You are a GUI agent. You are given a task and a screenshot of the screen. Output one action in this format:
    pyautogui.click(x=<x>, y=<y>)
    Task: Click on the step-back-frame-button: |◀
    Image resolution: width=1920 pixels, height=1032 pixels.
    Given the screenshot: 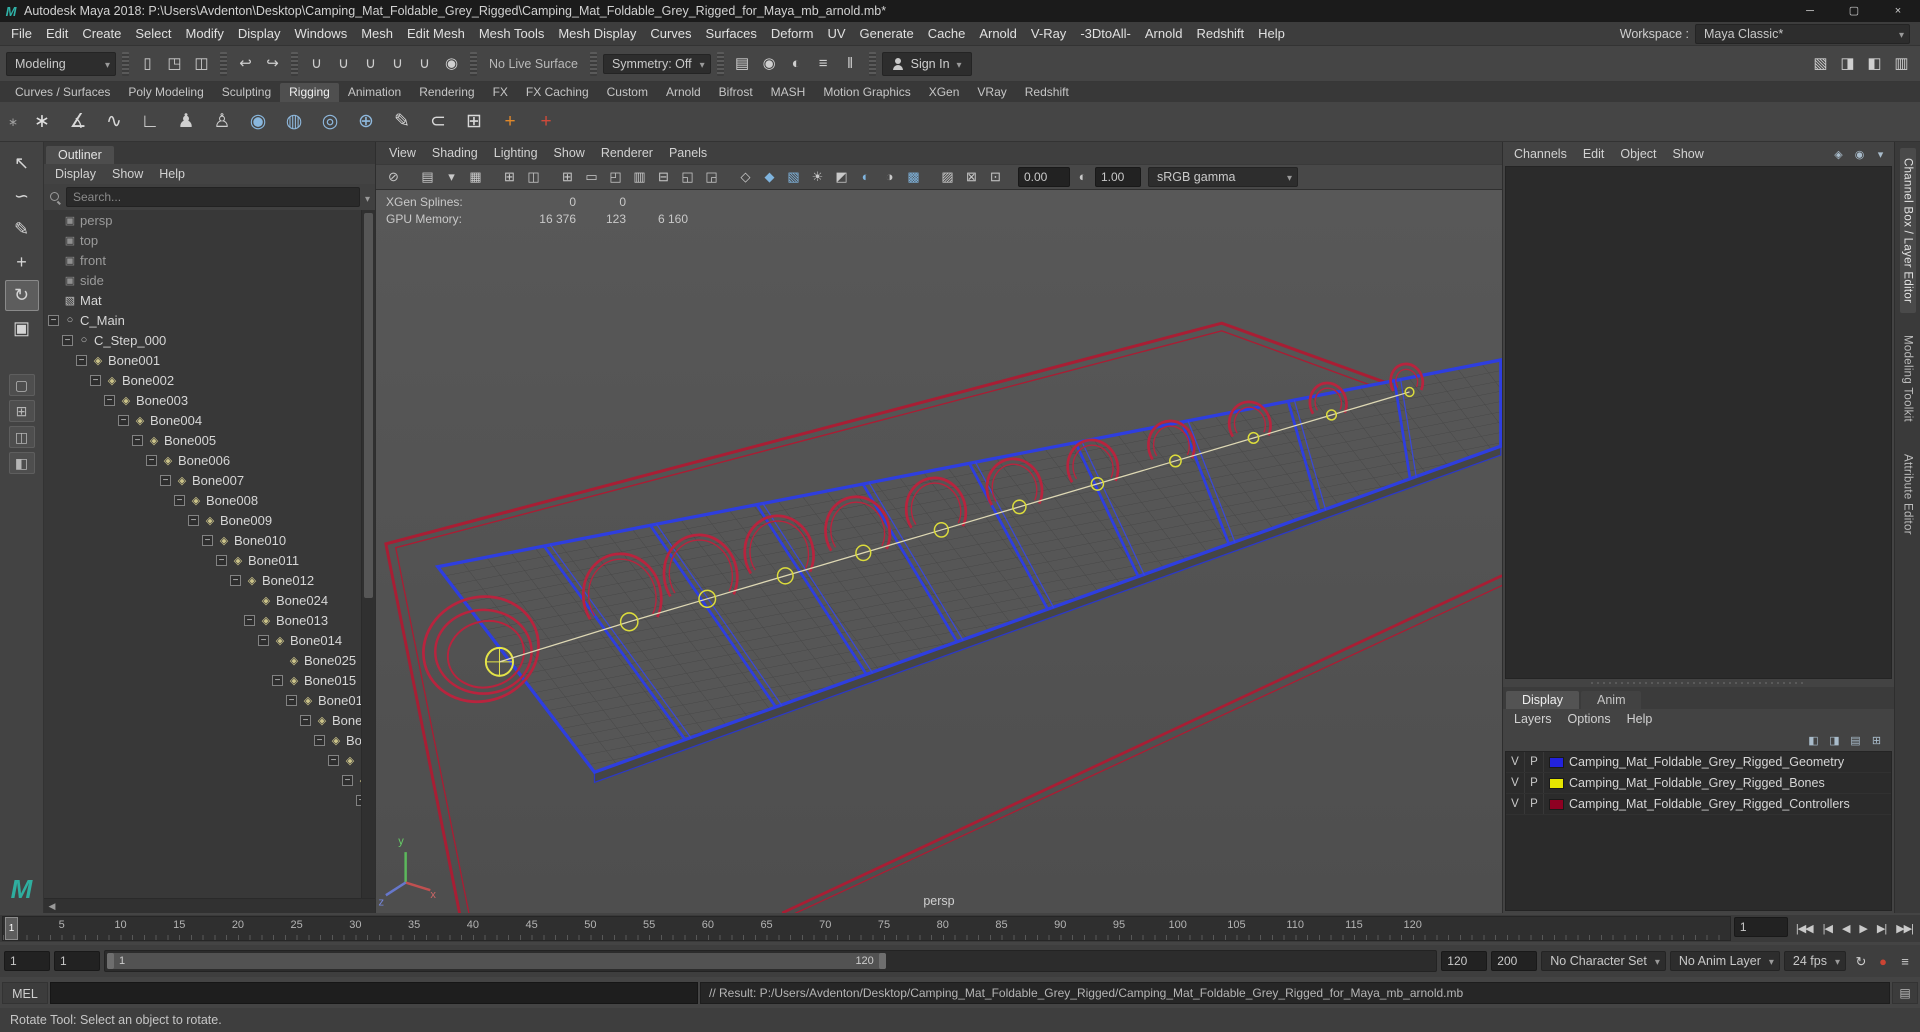 What is the action you would take?
    pyautogui.click(x=1827, y=928)
    